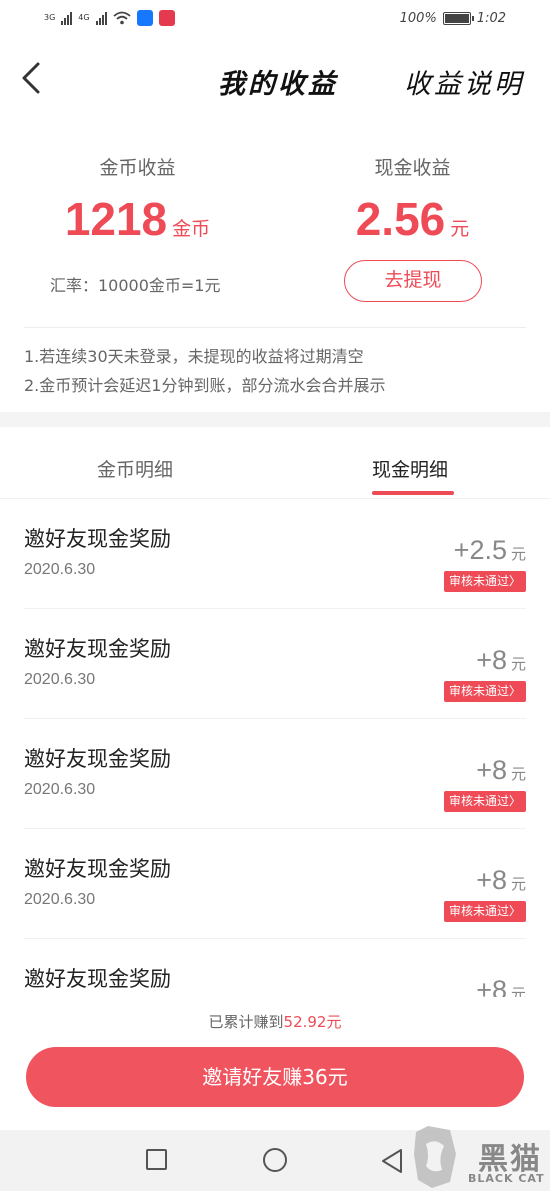 Image resolution: width=550 pixels, height=1191 pixels. Describe the element at coordinates (135, 468) in the screenshot. I see `tab-coin-details: 金币明细` at that location.